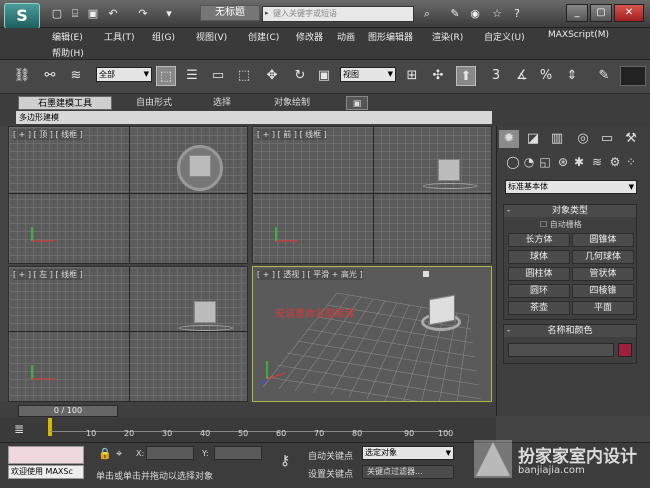  I want to click on binoculars-icon: ⌕, so click(427, 13).